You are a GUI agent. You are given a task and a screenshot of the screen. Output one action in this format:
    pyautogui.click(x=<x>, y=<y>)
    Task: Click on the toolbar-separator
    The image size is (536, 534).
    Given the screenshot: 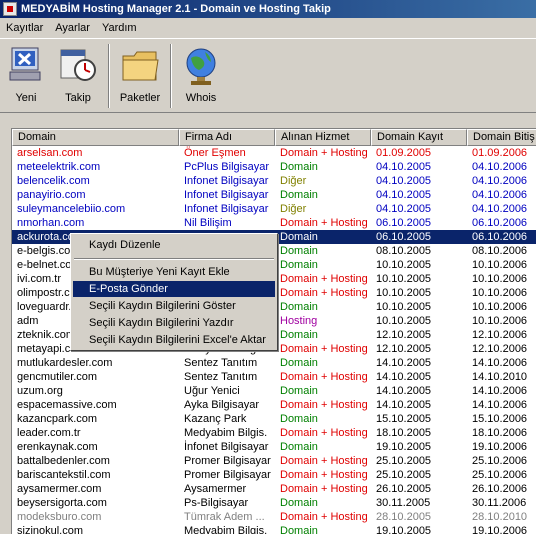 What is the action you would take?
    pyautogui.click(x=109, y=76)
    